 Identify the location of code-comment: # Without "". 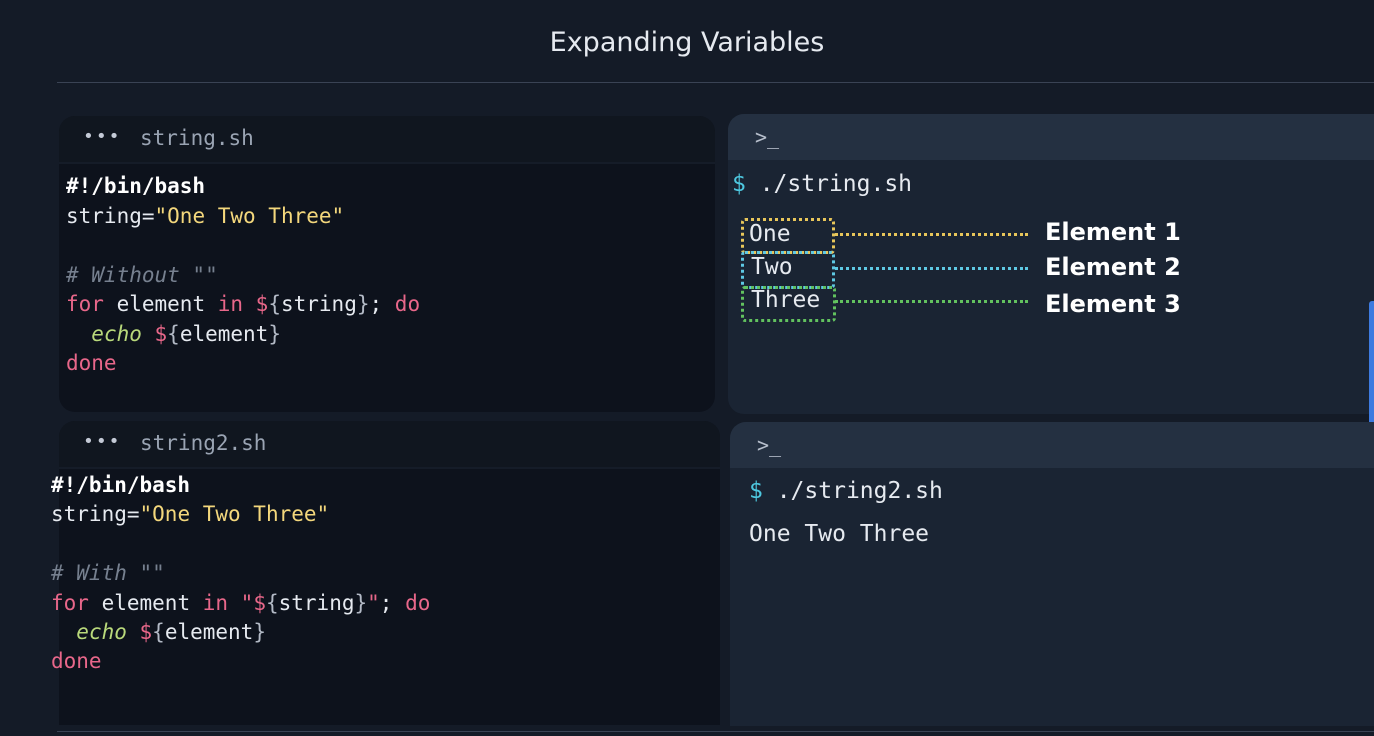
(142, 274).